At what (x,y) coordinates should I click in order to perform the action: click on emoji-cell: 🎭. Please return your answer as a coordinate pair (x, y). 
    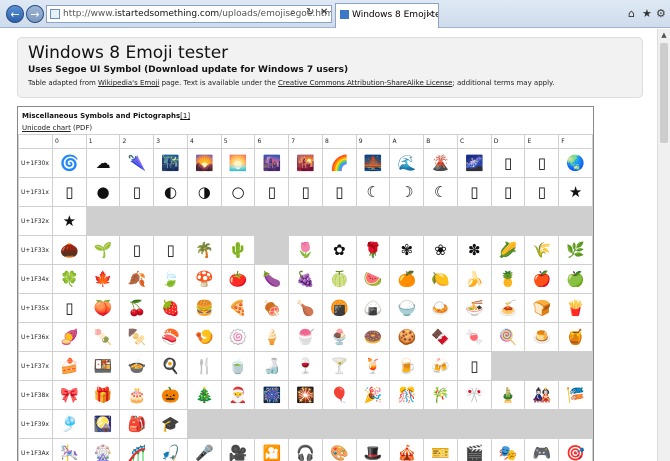
    Looking at the image, I should click on (508, 449).